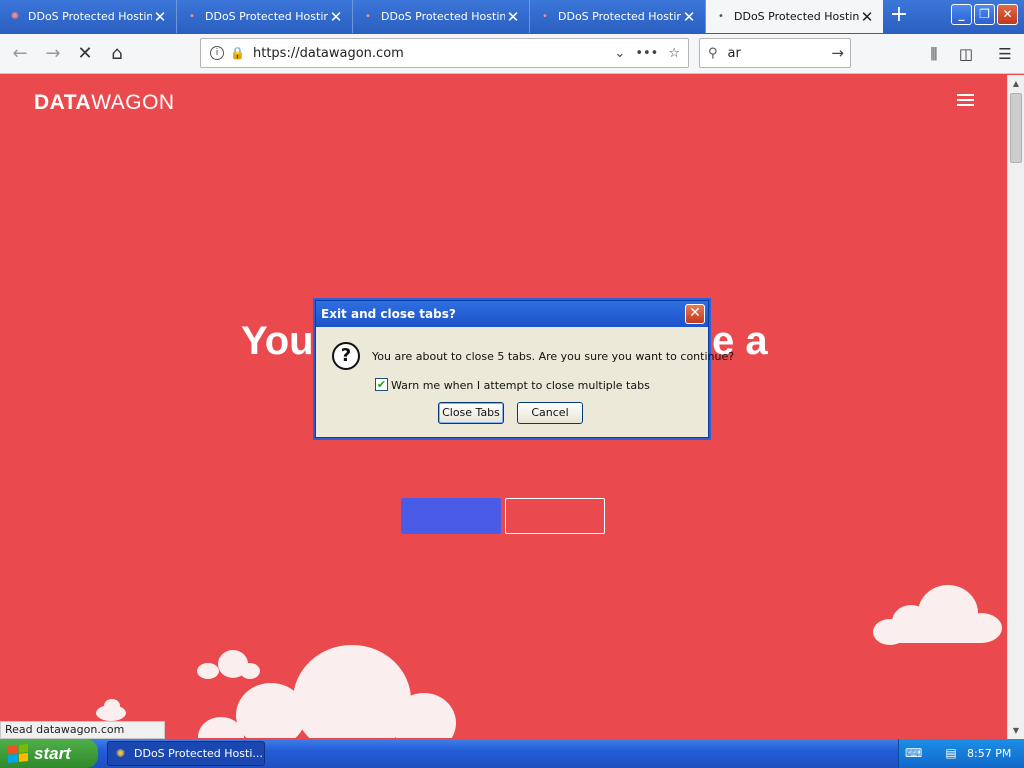  I want to click on dialog-title: Exit and close tabs? ✕, so click(512, 314).